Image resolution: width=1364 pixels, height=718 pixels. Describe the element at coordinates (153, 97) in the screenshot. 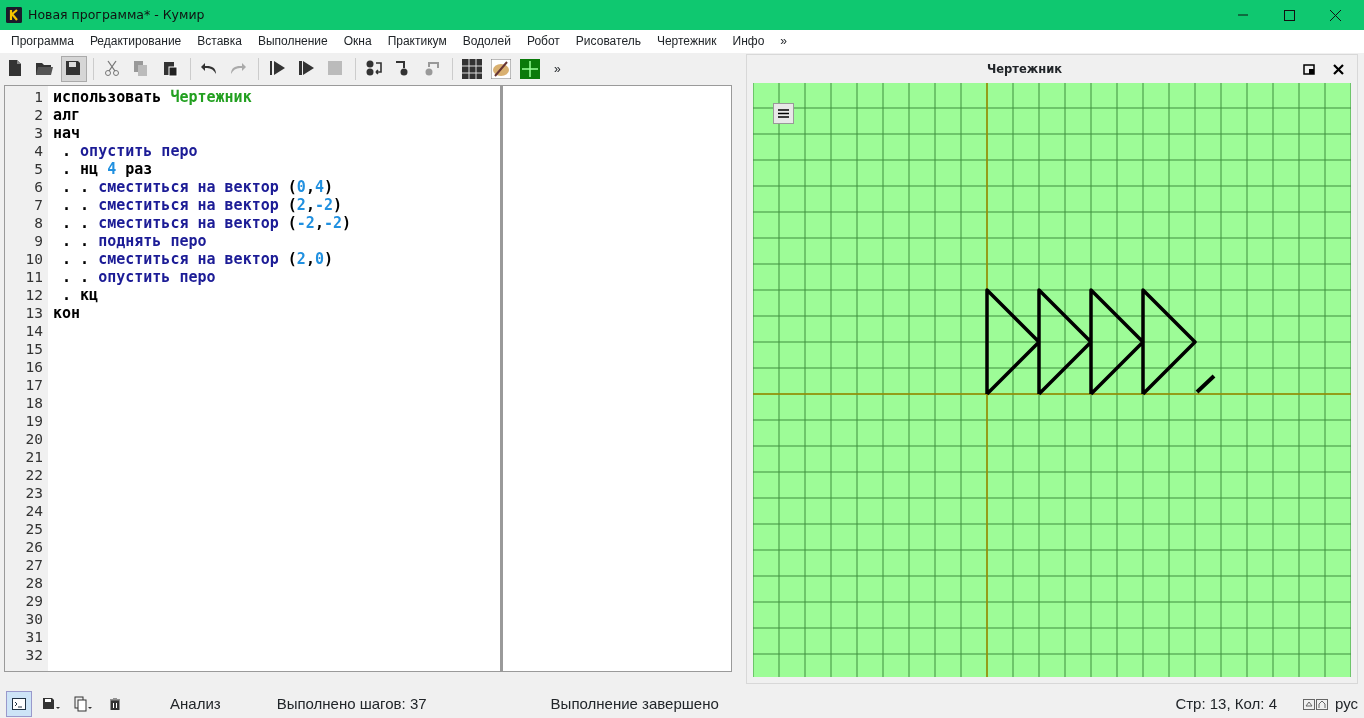

I see `code-line: использовать Чертежник` at that location.